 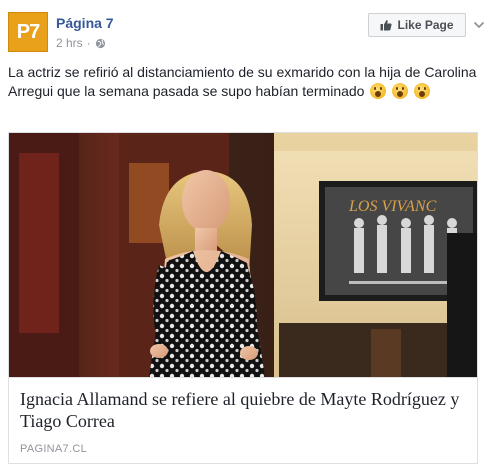 What do you see at coordinates (246, 33) in the screenshot?
I see `post-header: P7 Página 7 2 hrs · Like Page` at bounding box center [246, 33].